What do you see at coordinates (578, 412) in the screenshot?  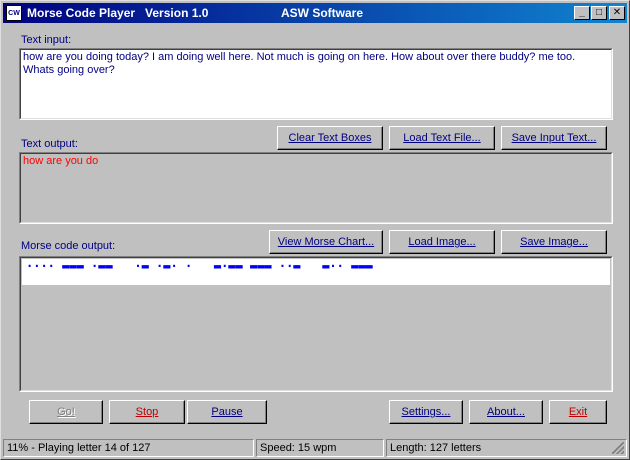 I see `exit-button: Exit` at bounding box center [578, 412].